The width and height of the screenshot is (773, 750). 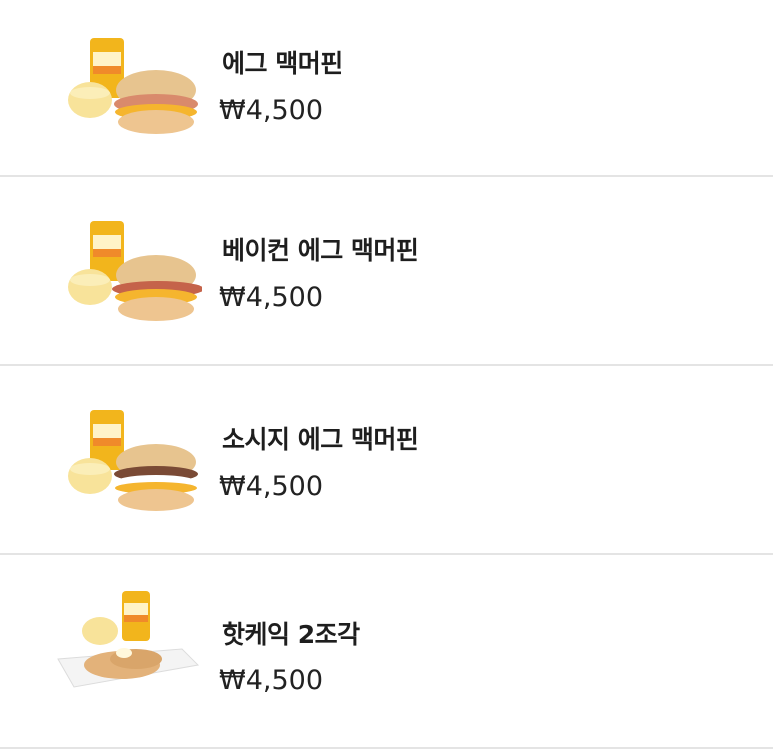 What do you see at coordinates (128, 639) in the screenshot?
I see `hotcakes-set-image` at bounding box center [128, 639].